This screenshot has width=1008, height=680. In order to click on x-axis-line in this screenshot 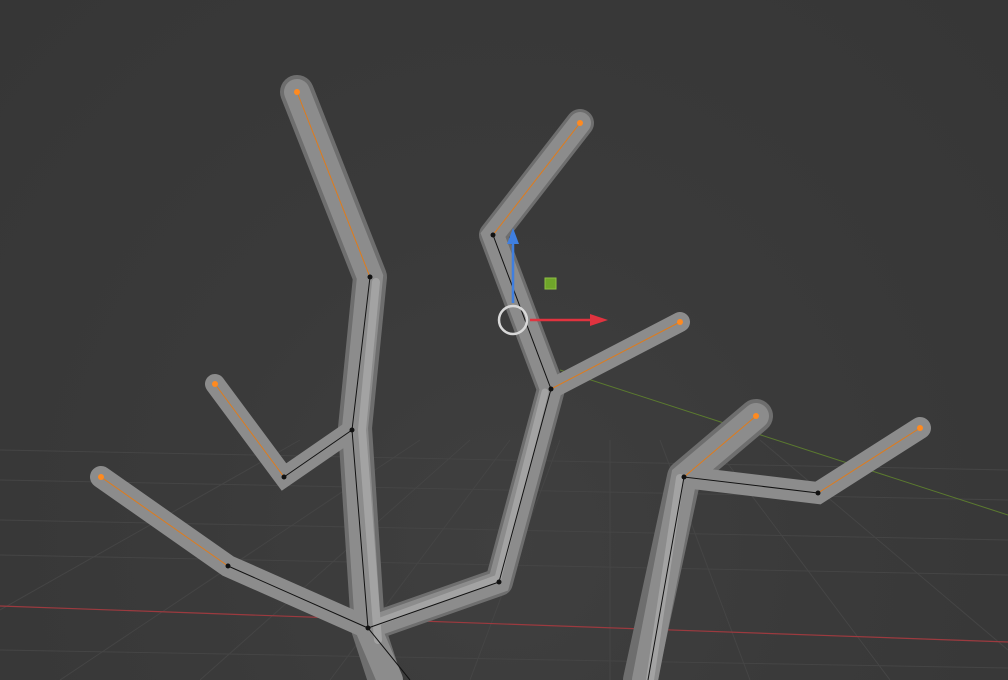, I will do `click(504, 624)`.